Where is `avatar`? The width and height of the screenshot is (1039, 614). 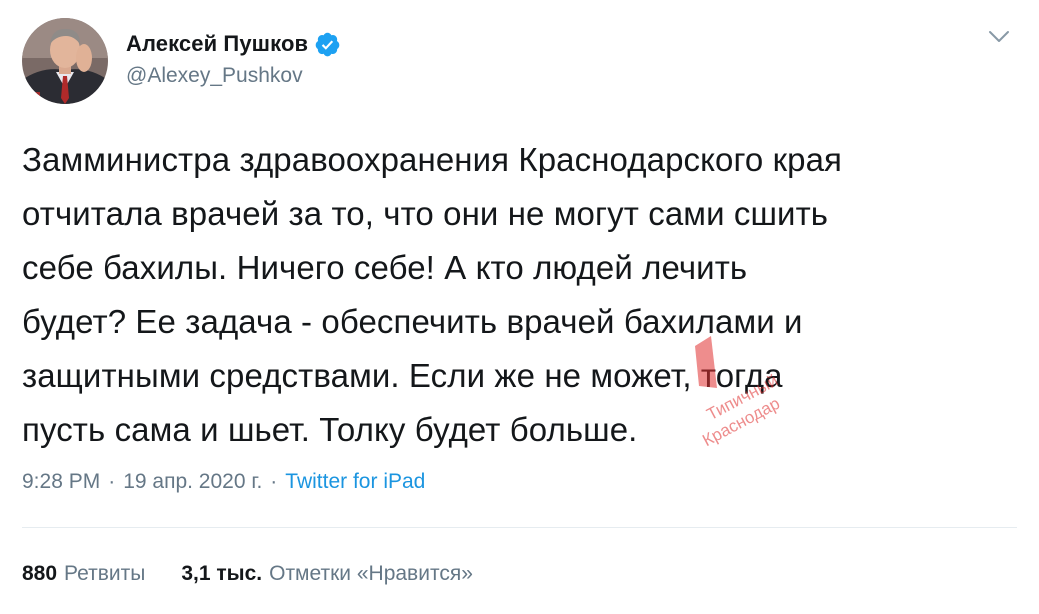
avatar is located at coordinates (65, 61).